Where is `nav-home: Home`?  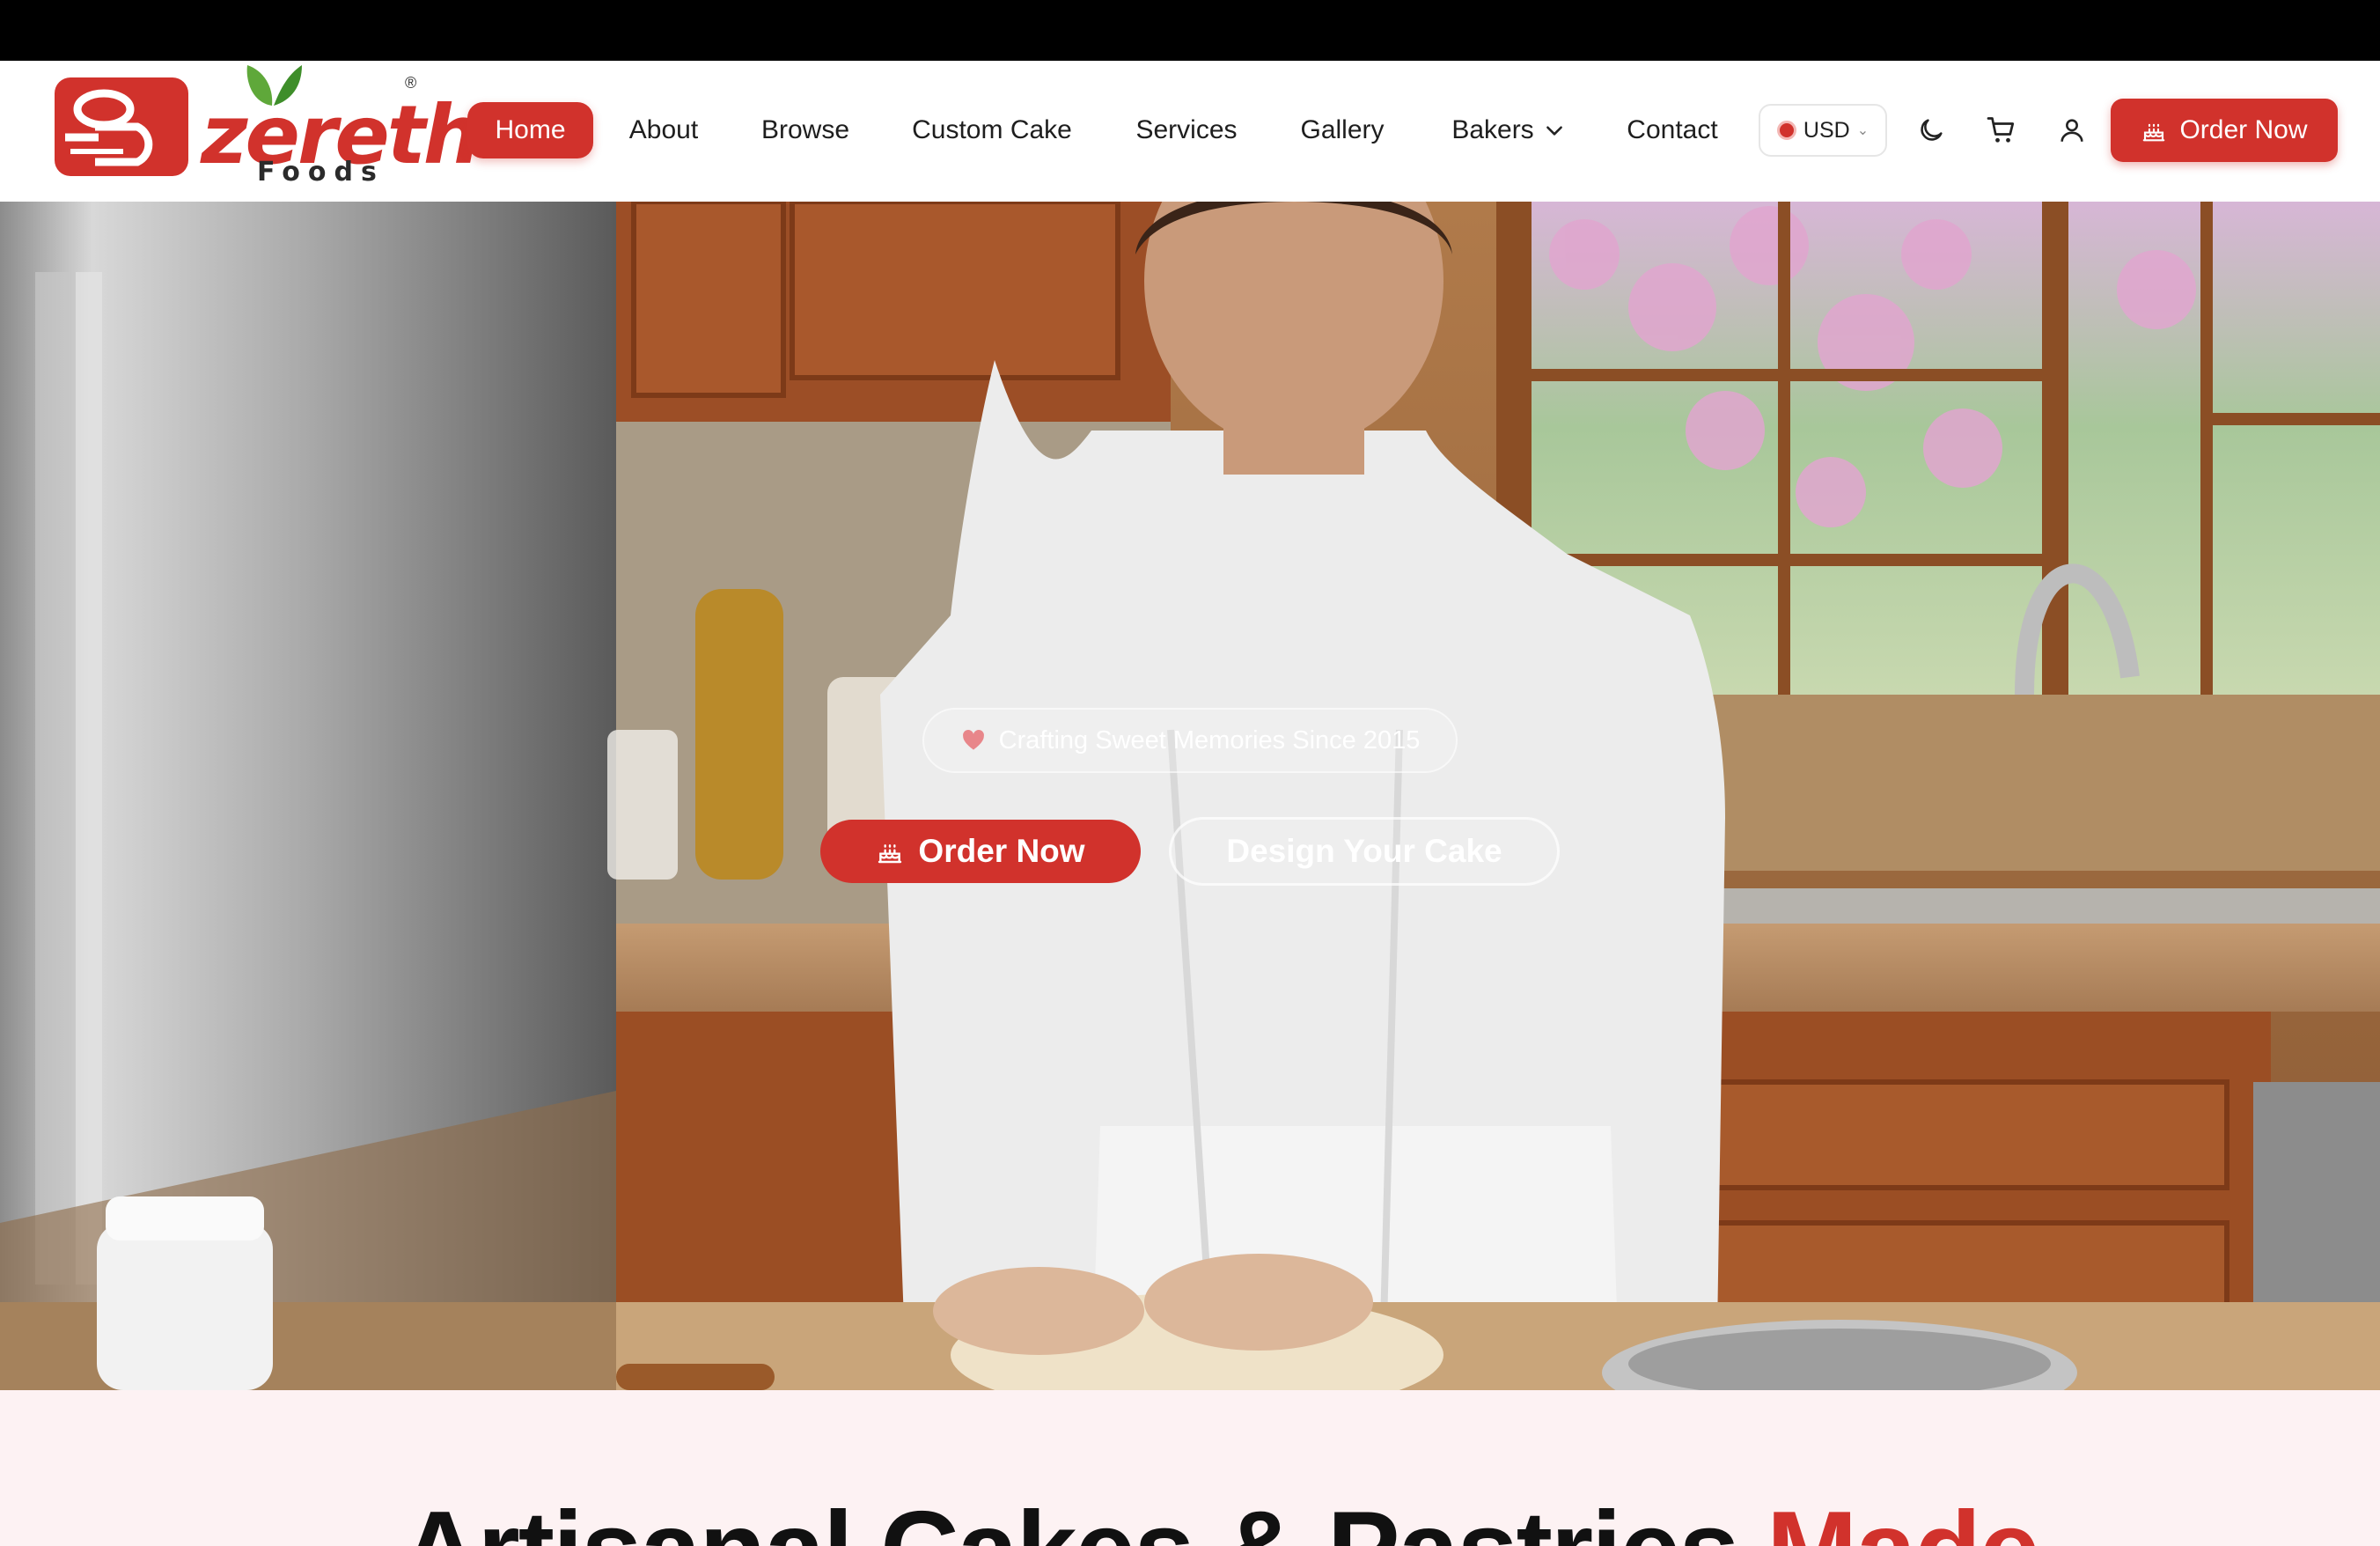
nav-home: Home is located at coordinates (530, 130).